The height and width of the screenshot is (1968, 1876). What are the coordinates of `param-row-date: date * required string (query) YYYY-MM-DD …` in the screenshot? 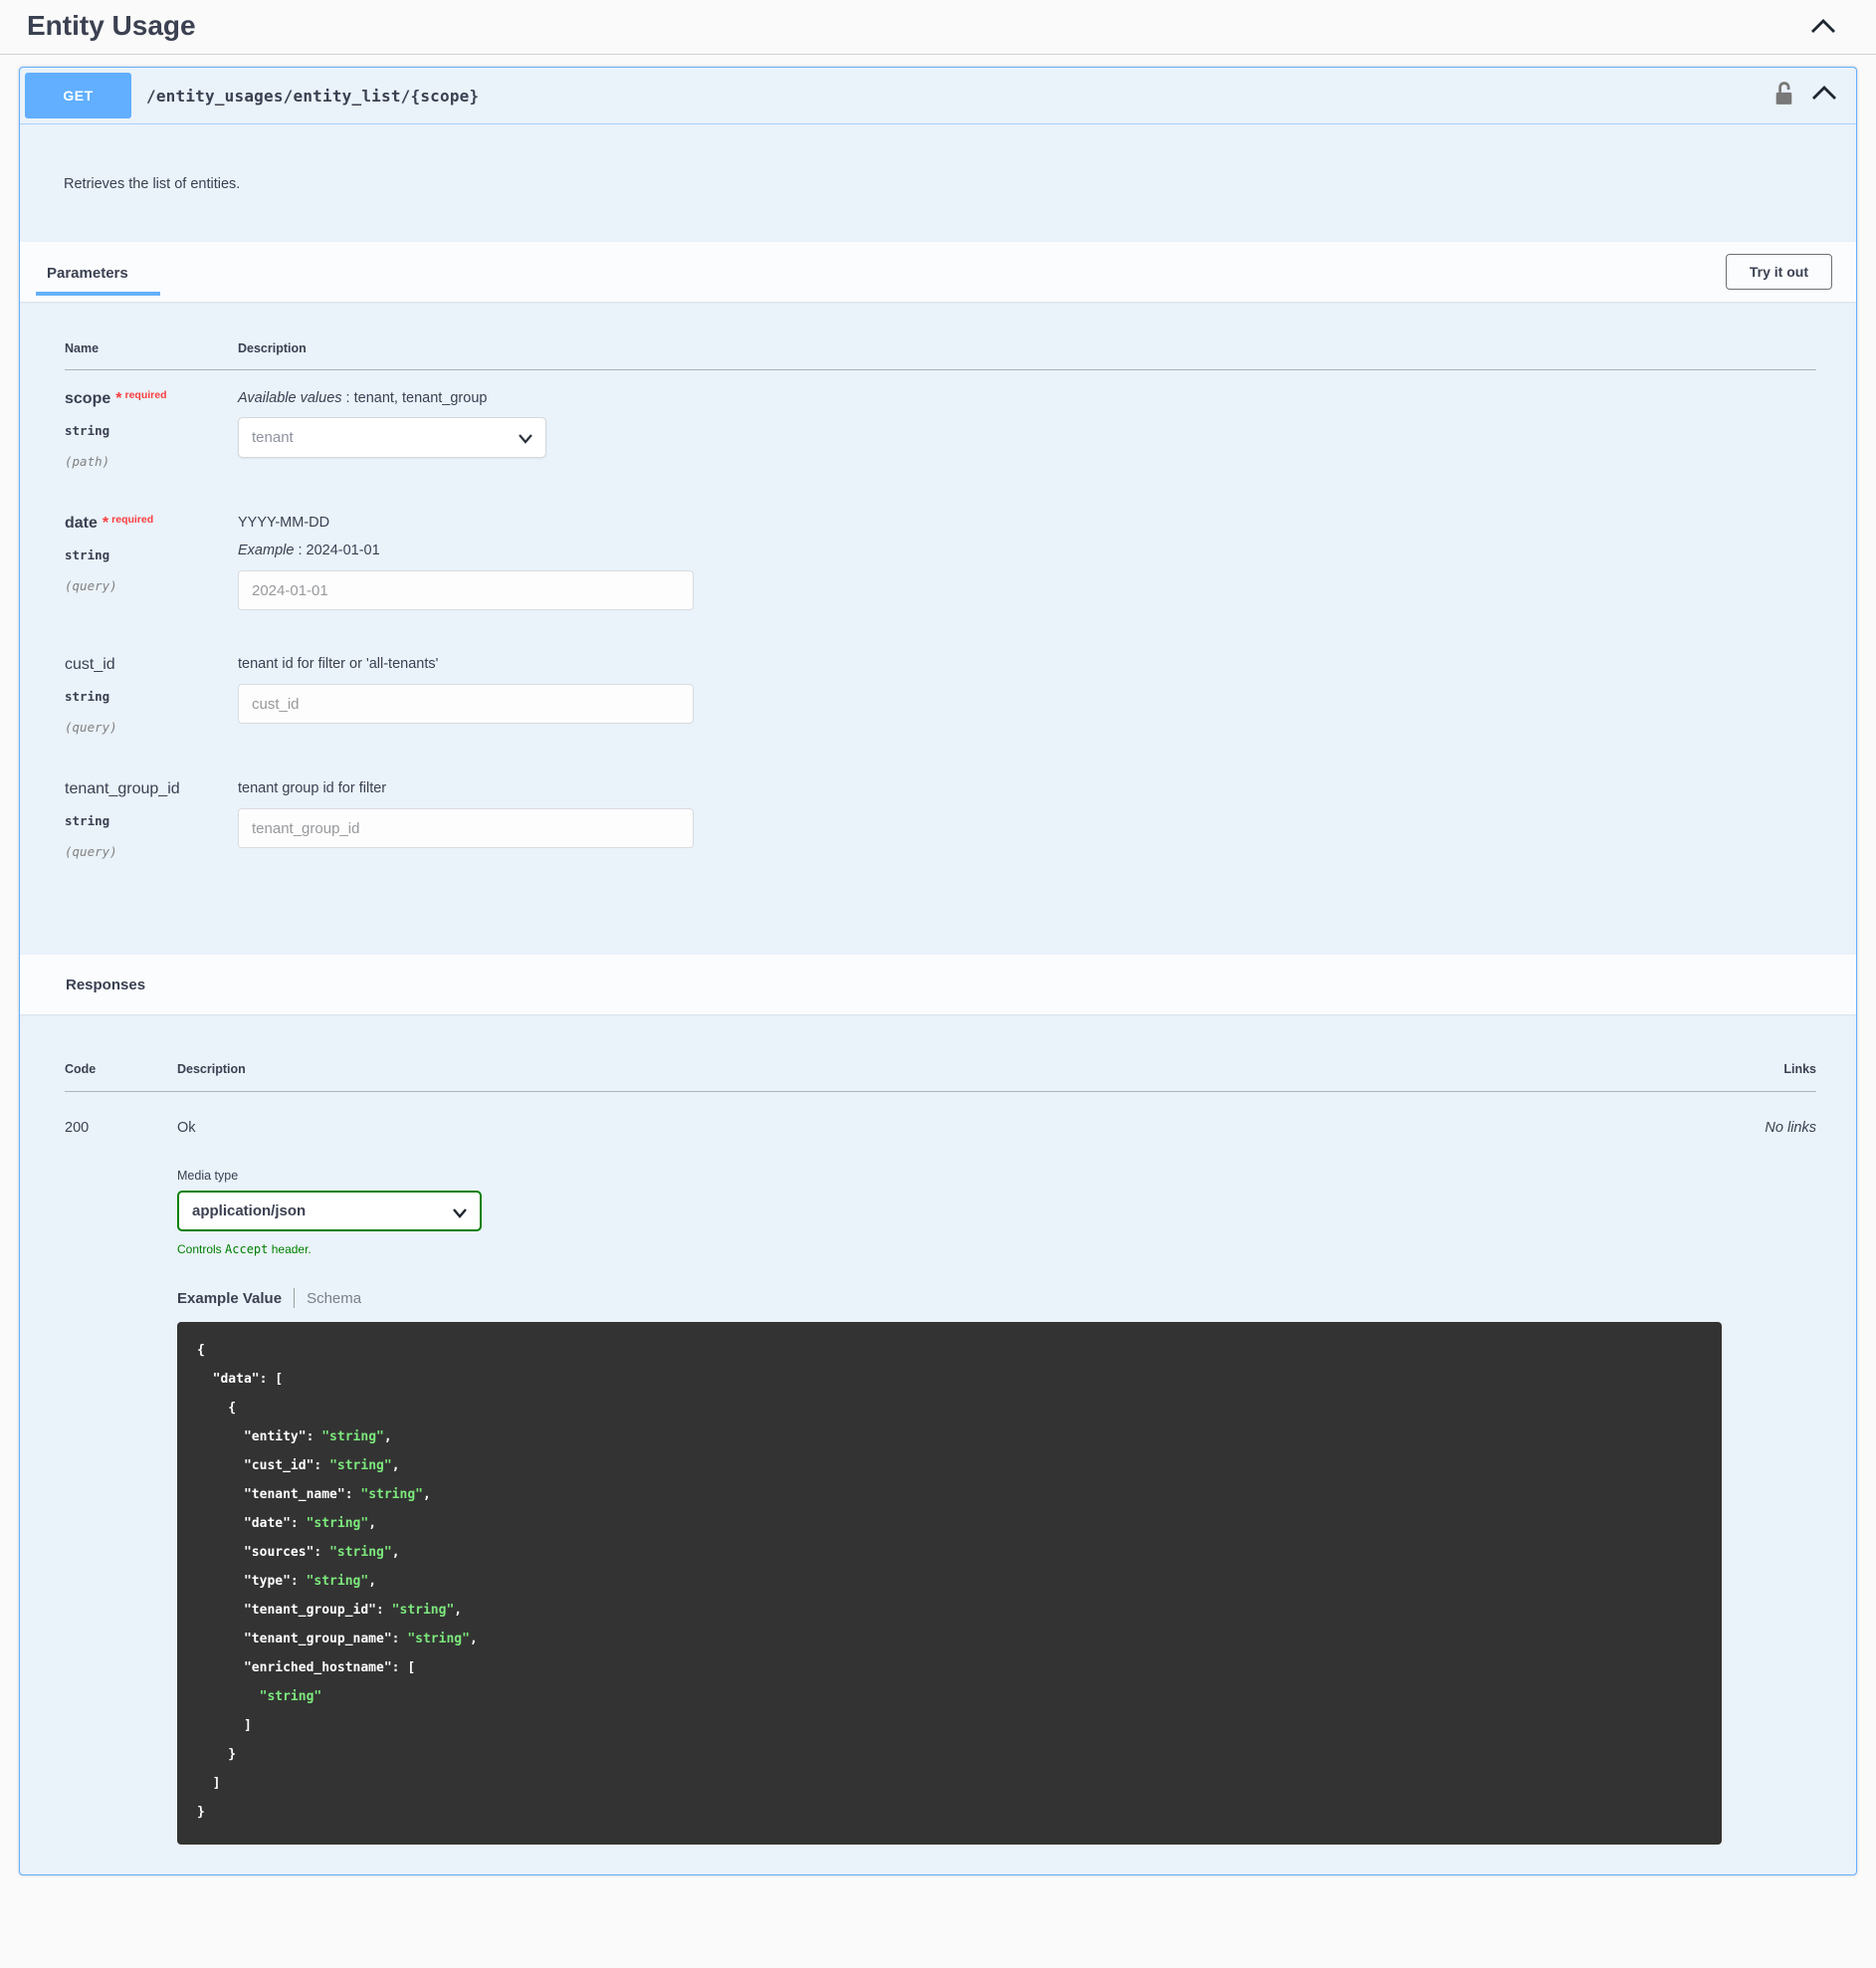 It's located at (940, 566).